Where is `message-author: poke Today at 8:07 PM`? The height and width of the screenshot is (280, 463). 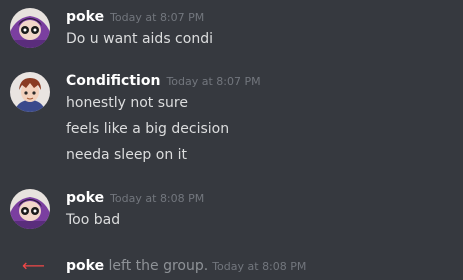 message-author: poke Today at 8:07 PM is located at coordinates (135, 17).